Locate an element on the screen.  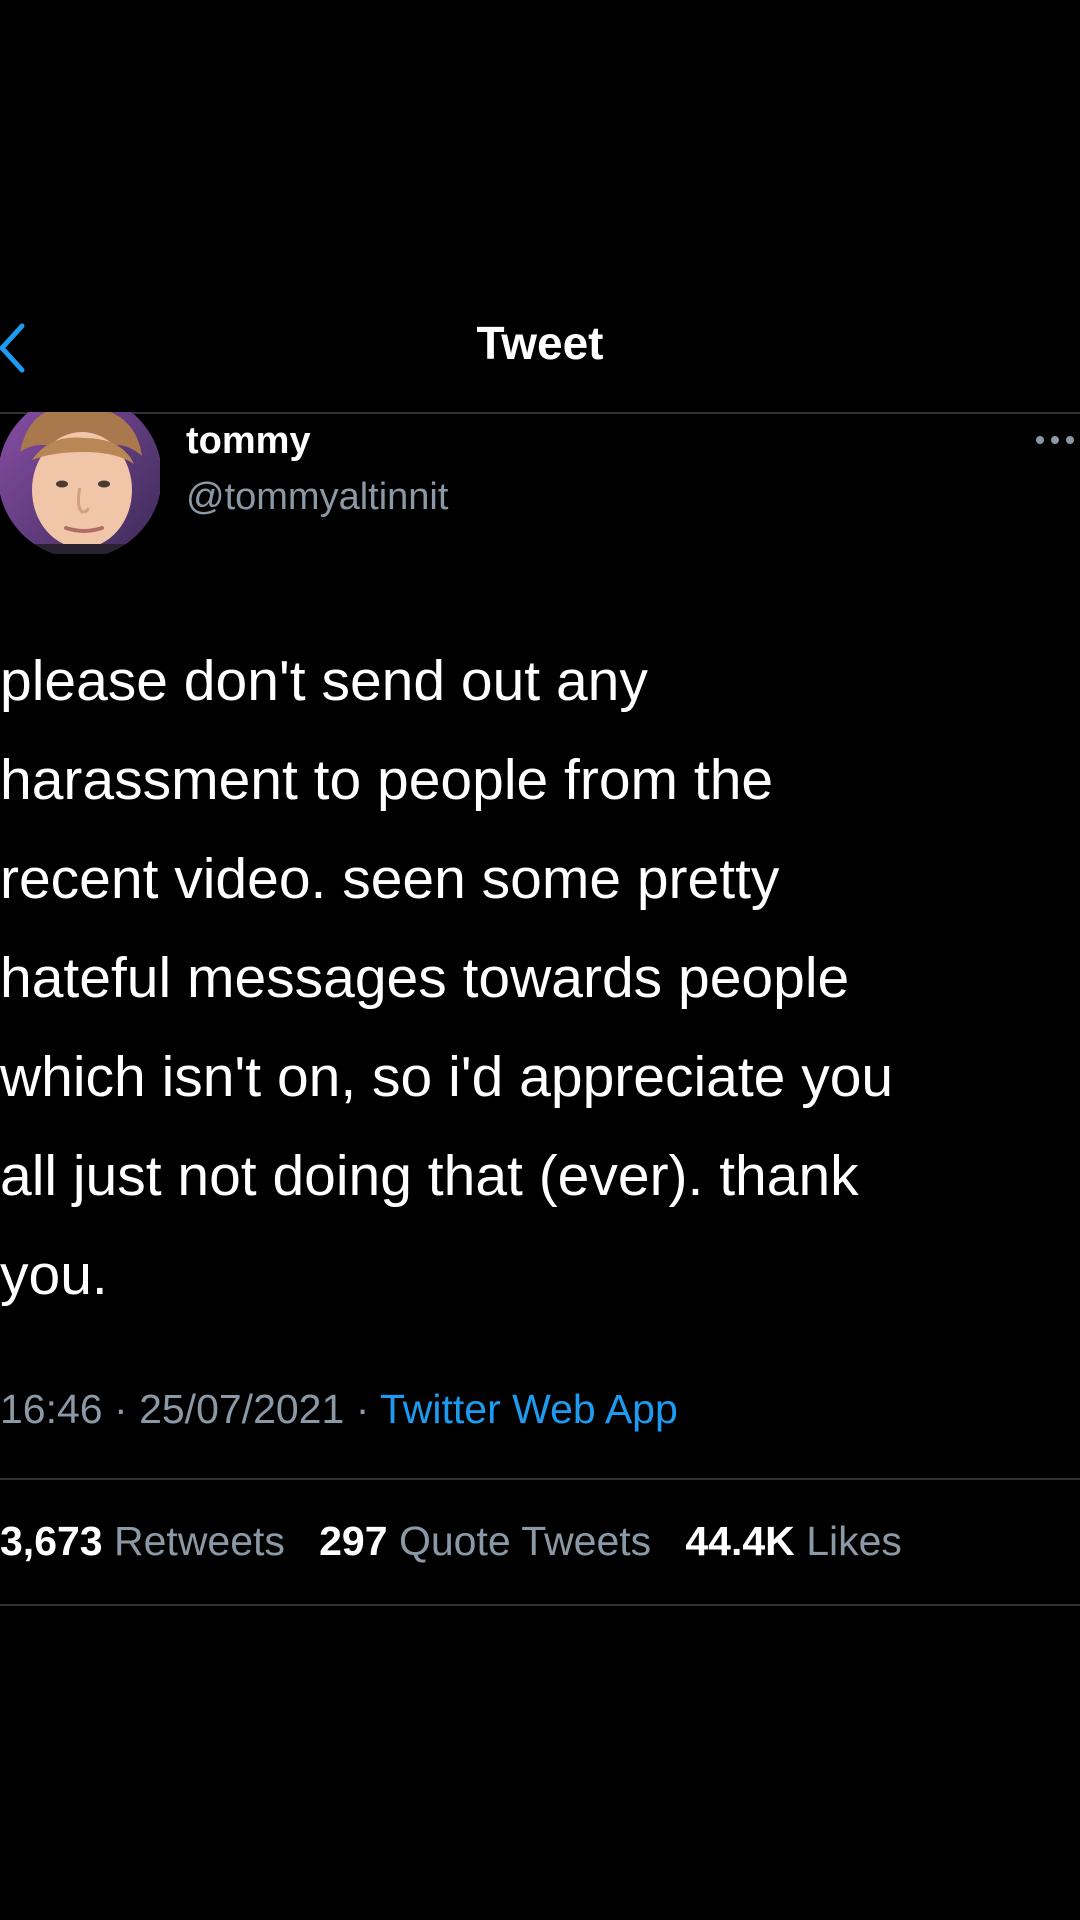
quote-tweets-stat: 297 Quote Tweets is located at coordinates (485, 1541).